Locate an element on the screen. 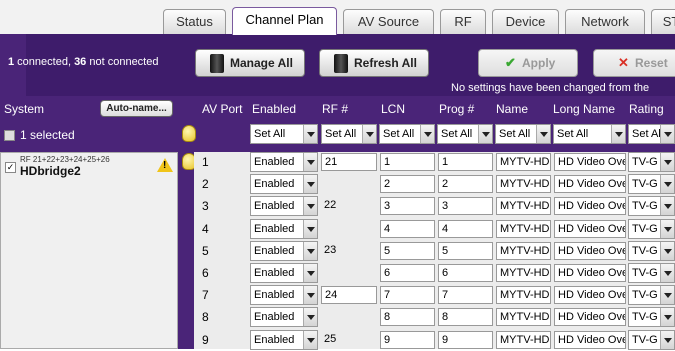  prog-input: 5 is located at coordinates (465, 250).